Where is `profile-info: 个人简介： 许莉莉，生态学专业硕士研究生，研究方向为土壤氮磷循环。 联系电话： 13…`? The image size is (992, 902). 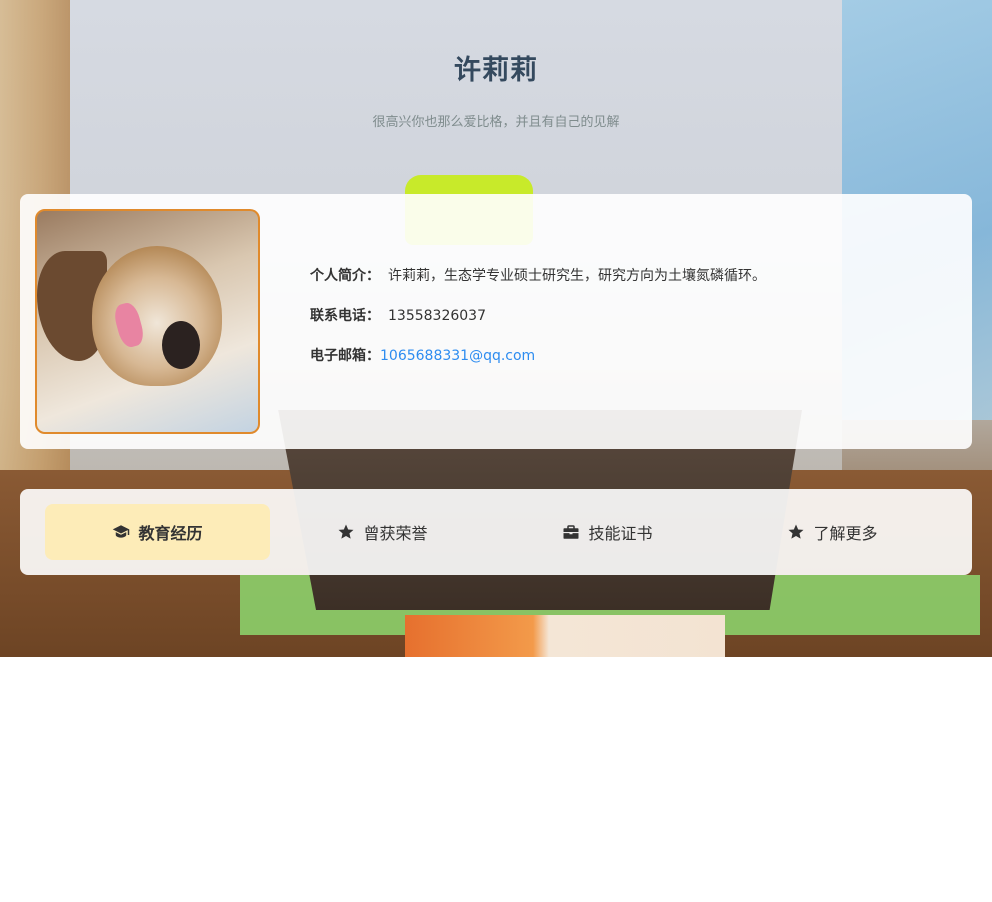 profile-info: 个人简介： 许莉莉，生态学专业硕士研究生，研究方向为土壤氮磷循环。 联系电话： 13… is located at coordinates (538, 326).